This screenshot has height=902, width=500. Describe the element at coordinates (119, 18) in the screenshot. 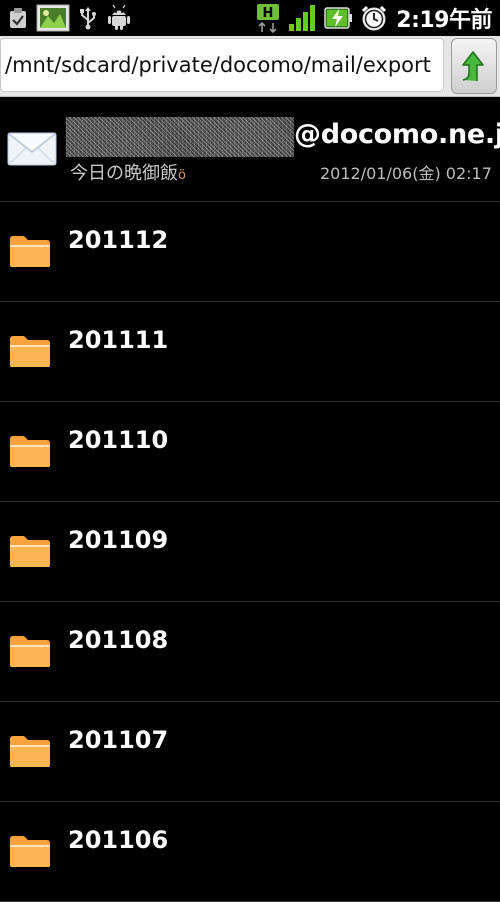

I see `android-debug-icon` at that location.